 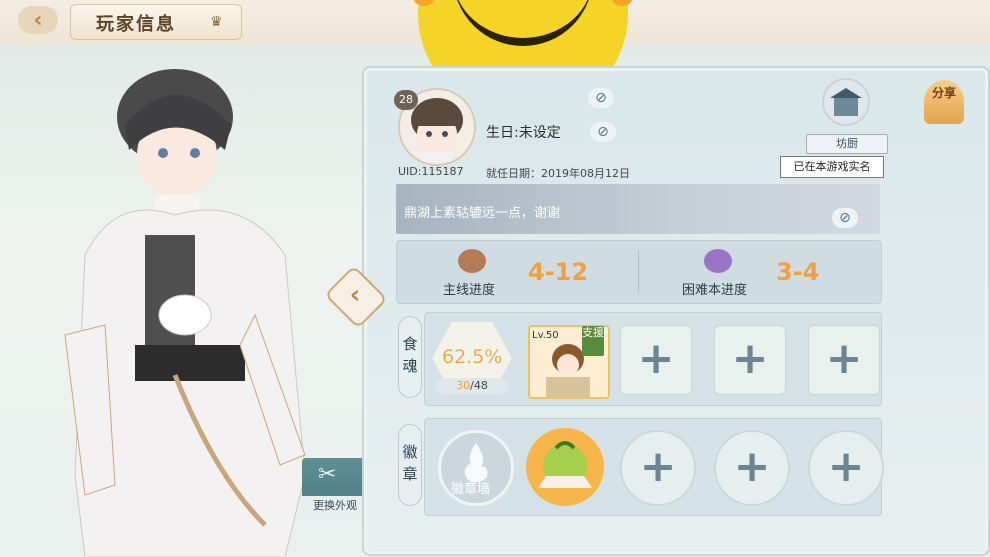 What do you see at coordinates (847, 144) in the screenshot?
I see `restaurant-role-label: 坊厨` at bounding box center [847, 144].